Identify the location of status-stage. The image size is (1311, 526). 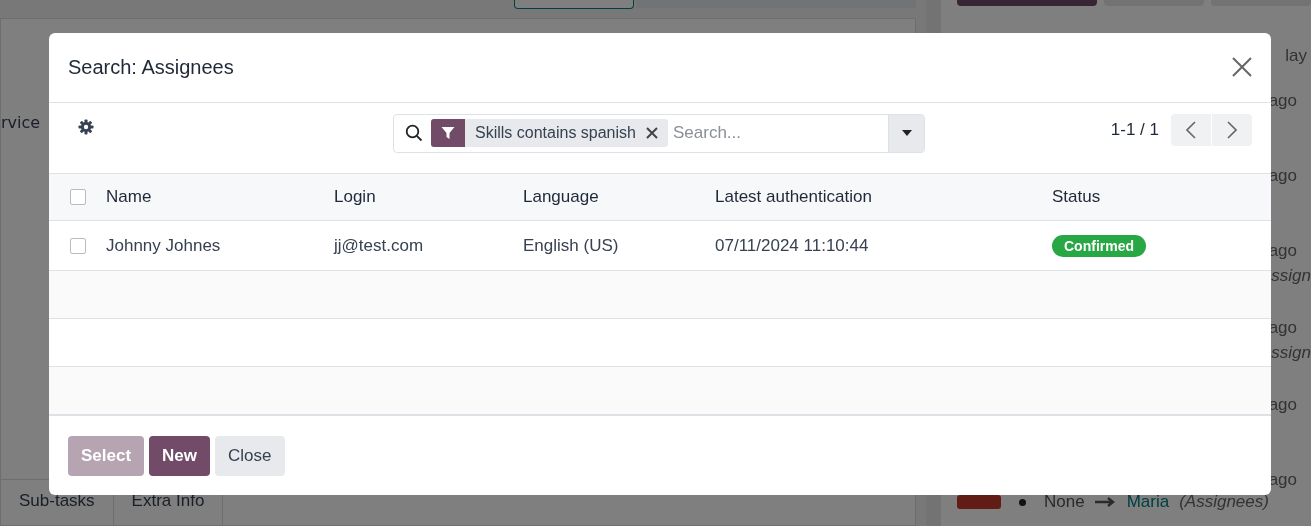
(574, 4).